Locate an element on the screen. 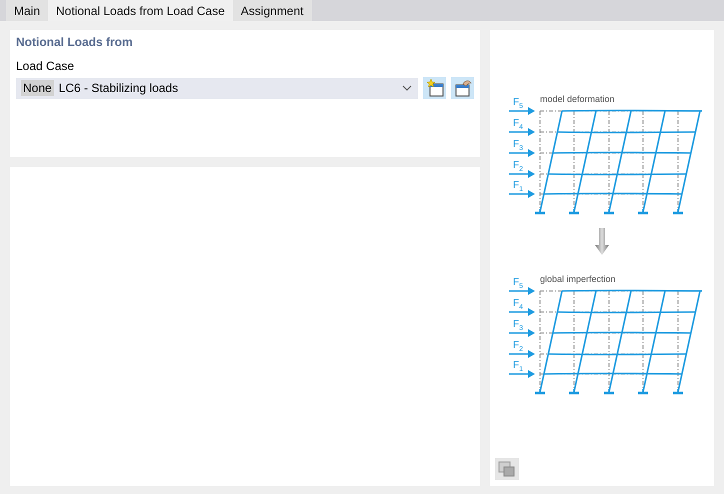  caret-icon is located at coordinates (407, 88).